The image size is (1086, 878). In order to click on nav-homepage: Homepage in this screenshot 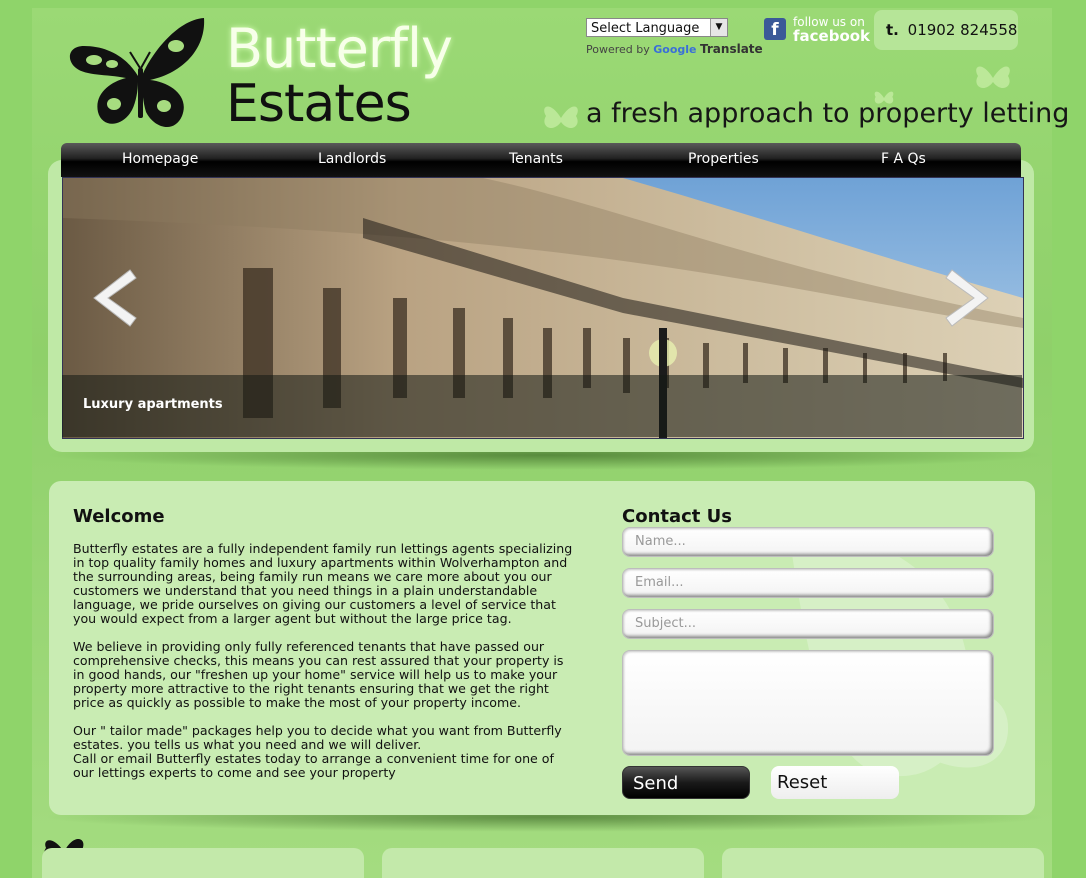, I will do `click(160, 160)`.